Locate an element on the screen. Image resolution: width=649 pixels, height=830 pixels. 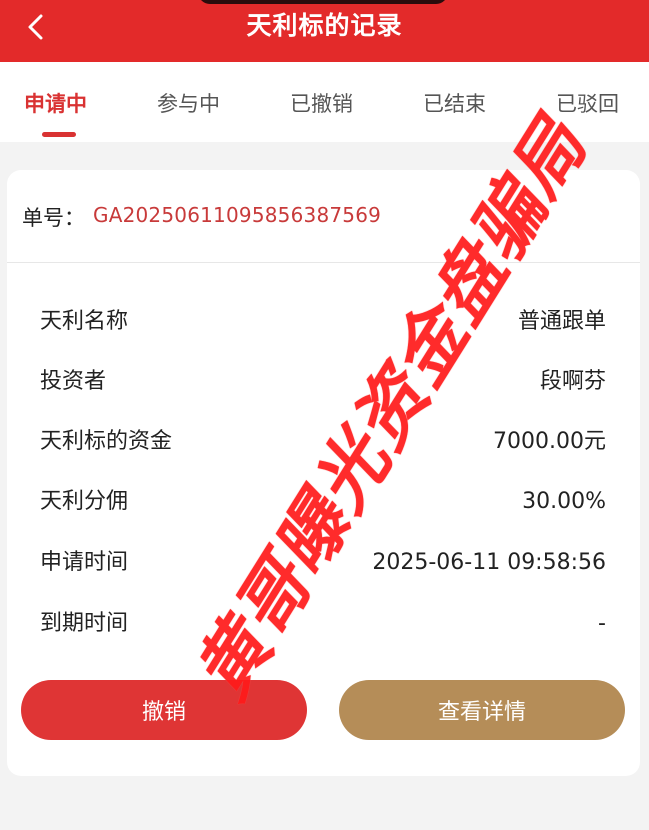
order-number-value: GA2025061109585638756​9 is located at coordinates (237, 215).